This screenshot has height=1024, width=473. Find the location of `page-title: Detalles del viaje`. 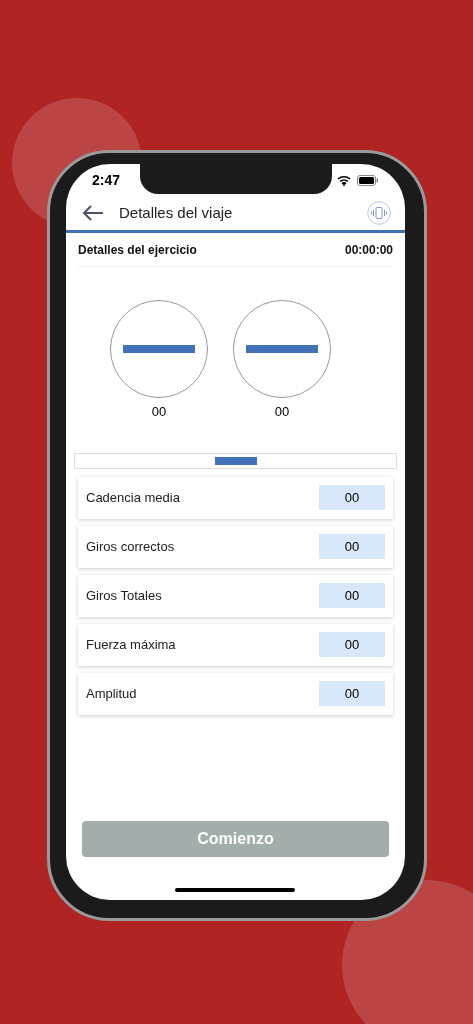

page-title: Detalles del viaje is located at coordinates (176, 212).